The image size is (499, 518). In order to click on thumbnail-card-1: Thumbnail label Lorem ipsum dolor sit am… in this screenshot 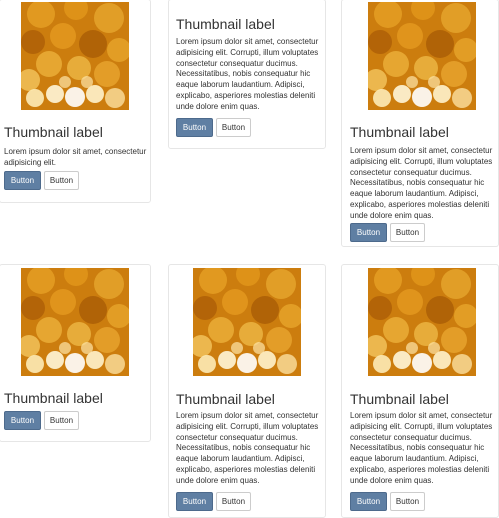, I will do `click(75, 101)`.